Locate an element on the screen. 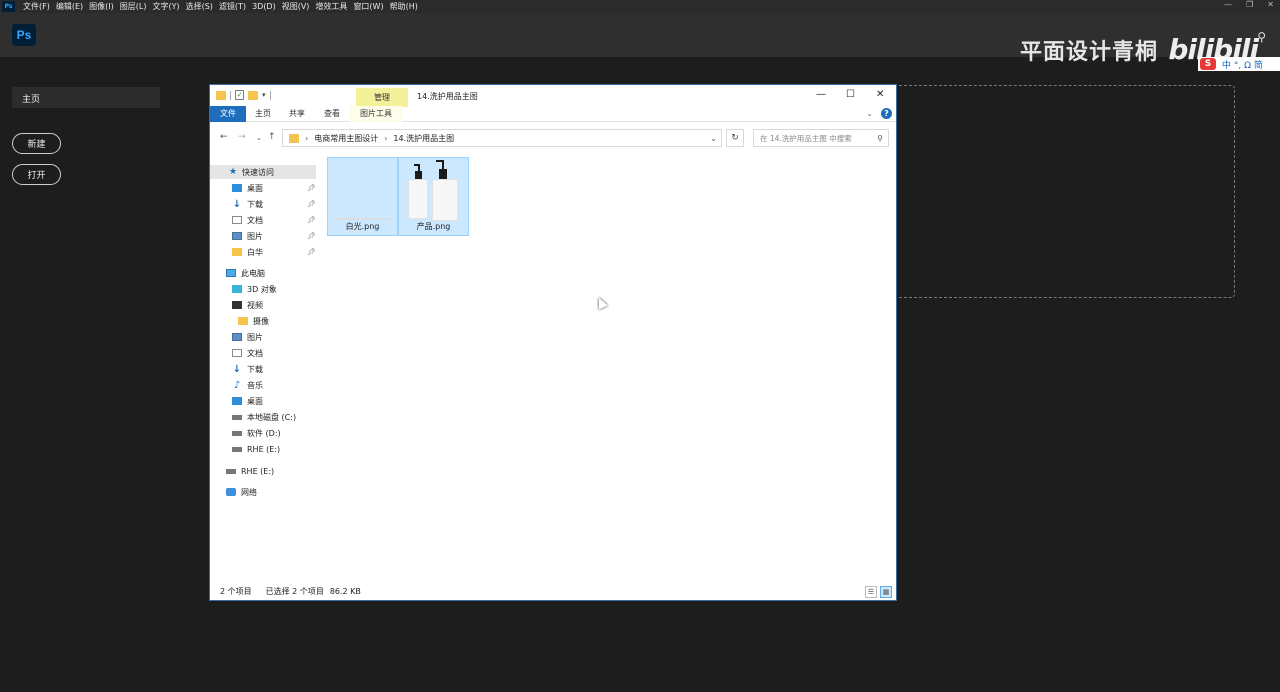 Image resolution: width=1280 pixels, height=692 pixels. nav-label: 摄像 is located at coordinates (261, 321).